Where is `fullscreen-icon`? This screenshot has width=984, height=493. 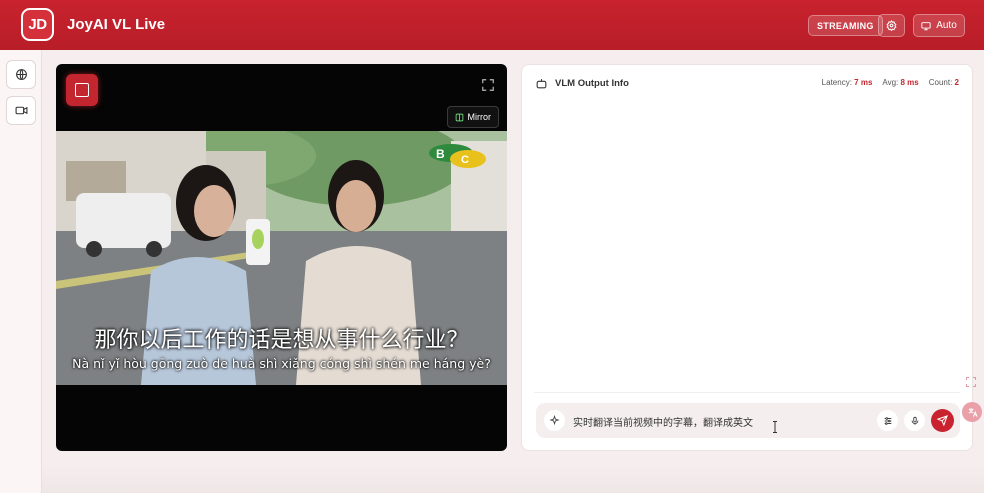
fullscreen-icon is located at coordinates (488, 85).